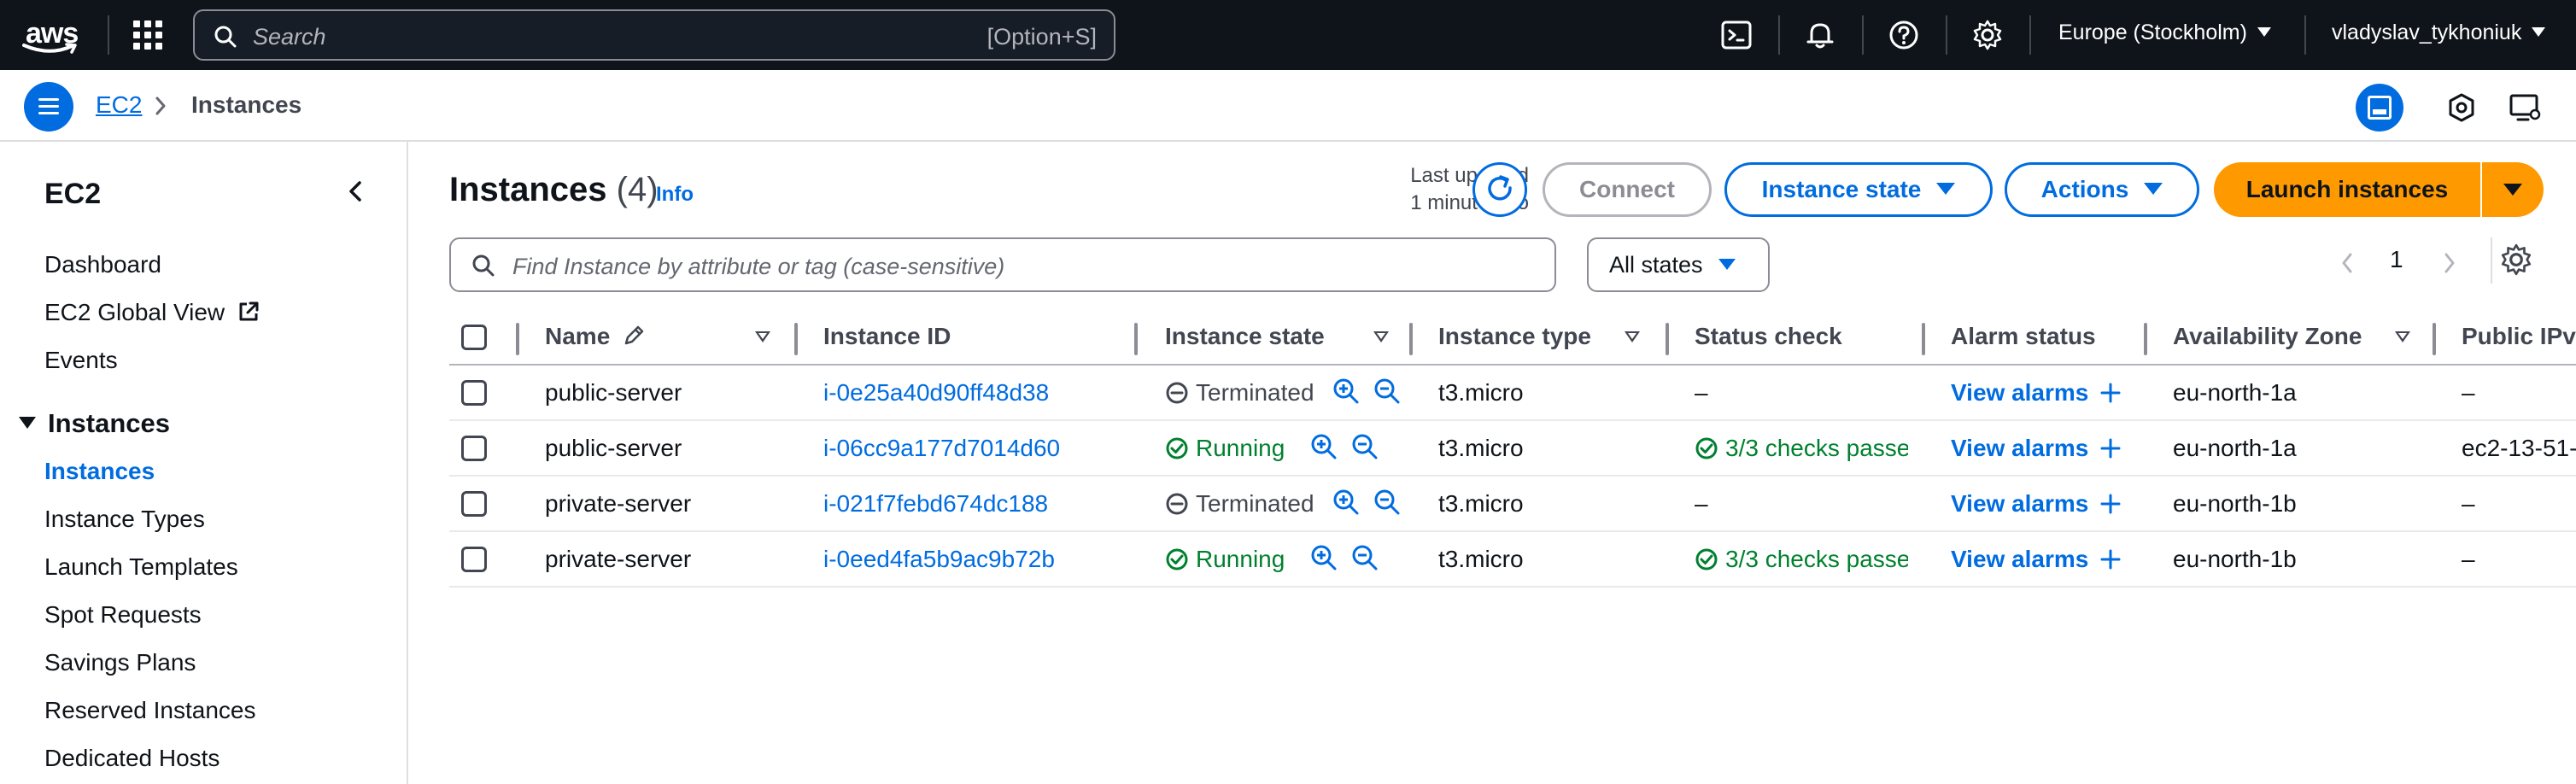 The image size is (2576, 784). Describe the element at coordinates (1858, 190) in the screenshot. I see `instance-state-dropdown: Instance state` at that location.